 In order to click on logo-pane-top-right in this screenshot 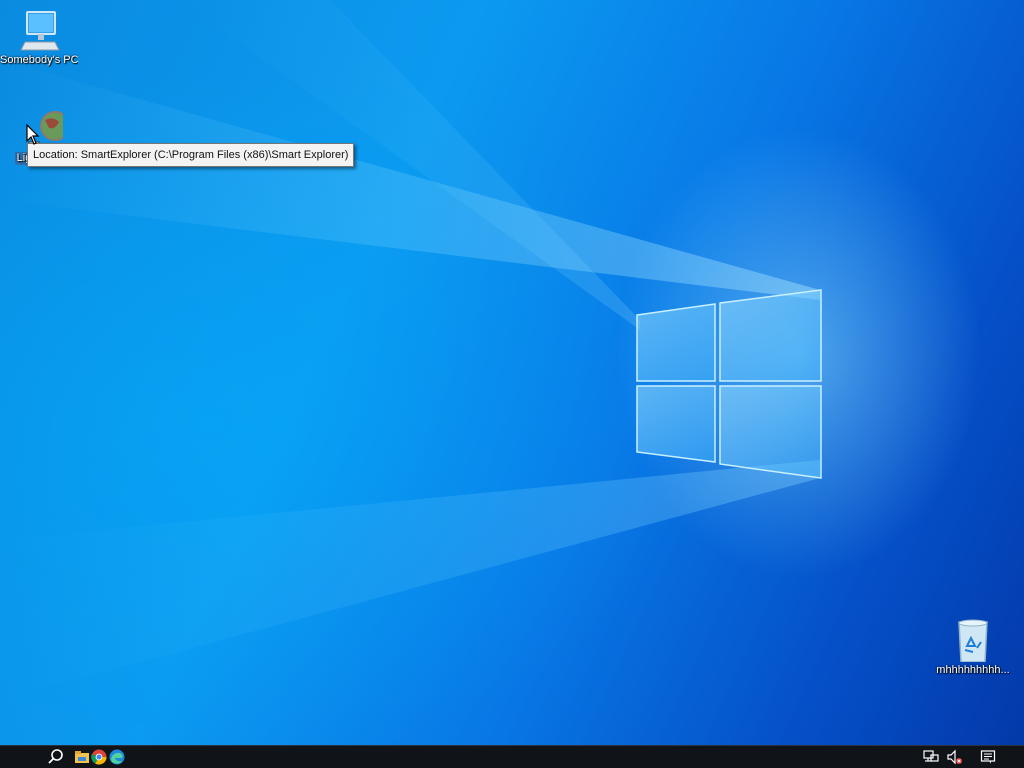, I will do `click(770, 335)`.